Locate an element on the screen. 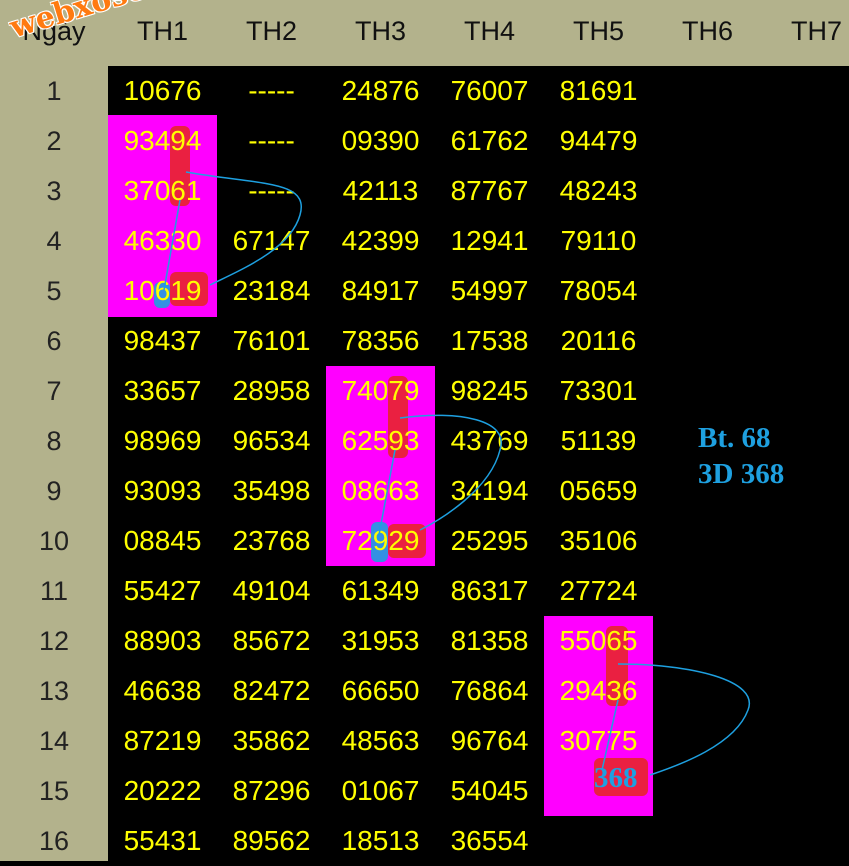 The height and width of the screenshot is (866, 849). annotation-368: 368 is located at coordinates (616, 778).